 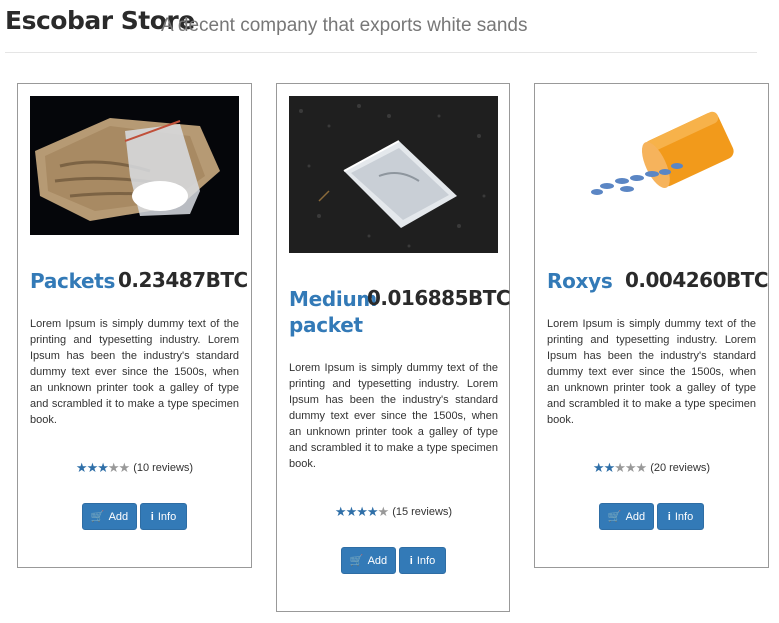 I want to click on product-rating: ★★★★★ (15 reviews), so click(x=393, y=512).